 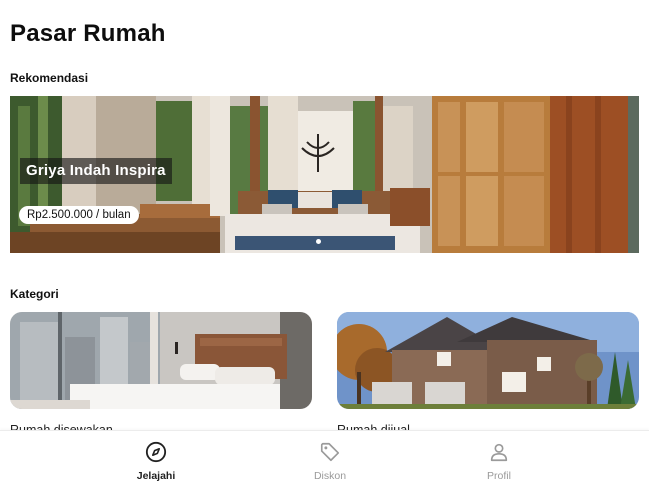 What do you see at coordinates (488, 360) in the screenshot?
I see `category-sale-image` at bounding box center [488, 360].